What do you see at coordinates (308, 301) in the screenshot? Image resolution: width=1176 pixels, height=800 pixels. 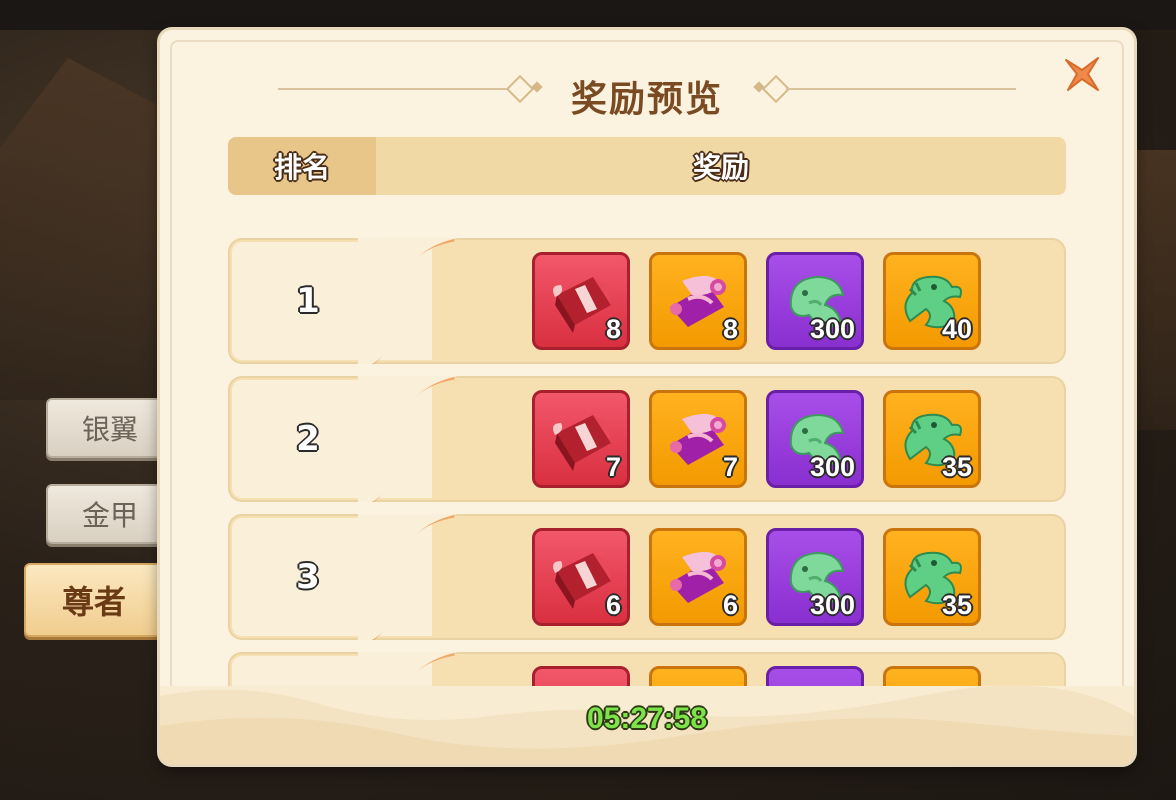 I see `rank-number: 1` at bounding box center [308, 301].